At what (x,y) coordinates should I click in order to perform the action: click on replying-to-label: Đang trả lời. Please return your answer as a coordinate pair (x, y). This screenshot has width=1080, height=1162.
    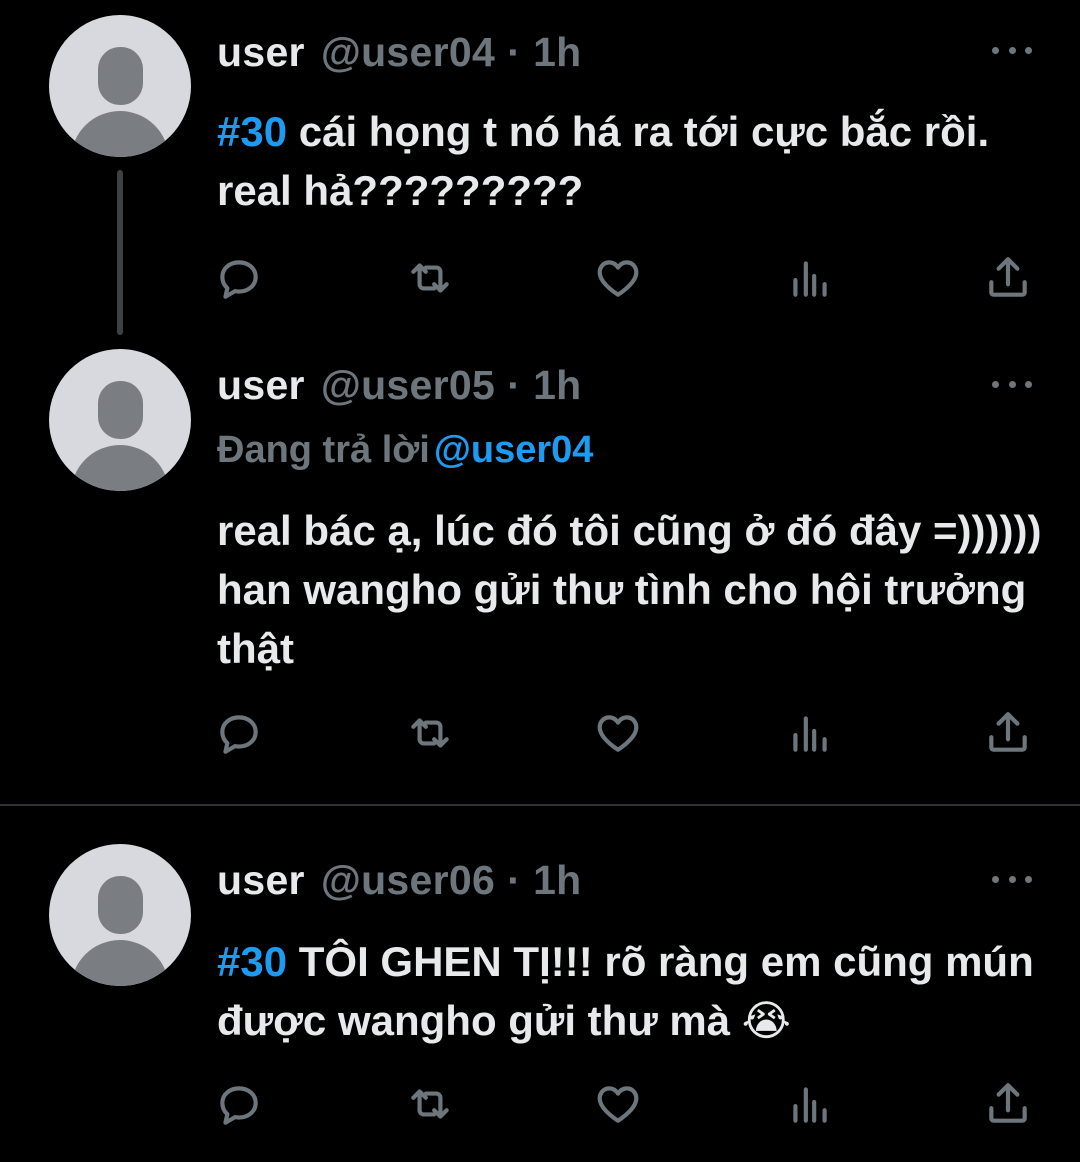
    Looking at the image, I should click on (323, 450).